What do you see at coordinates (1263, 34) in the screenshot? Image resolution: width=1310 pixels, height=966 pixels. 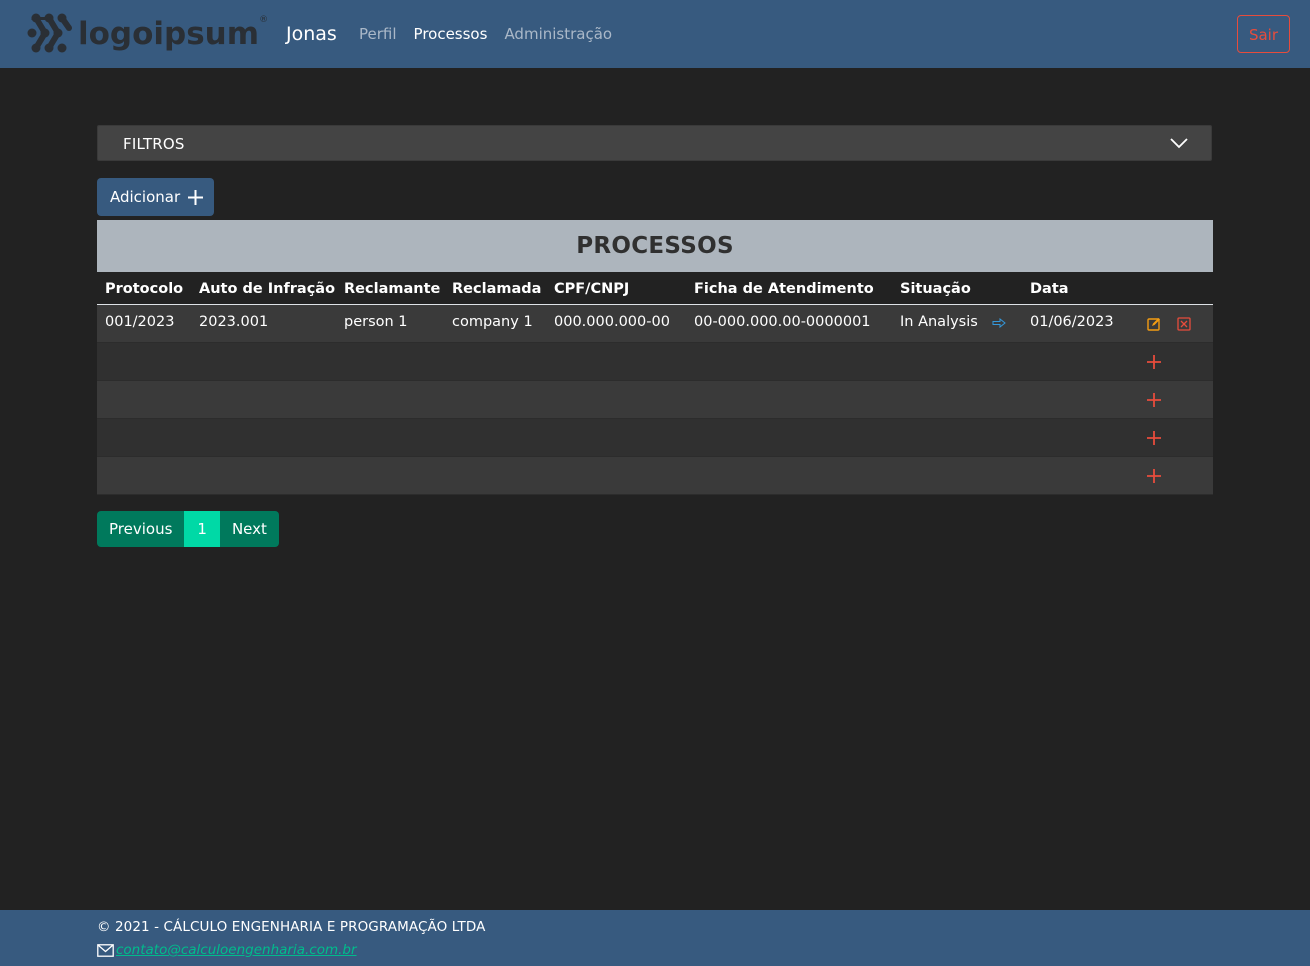 I see `logout-button: Sair` at bounding box center [1263, 34].